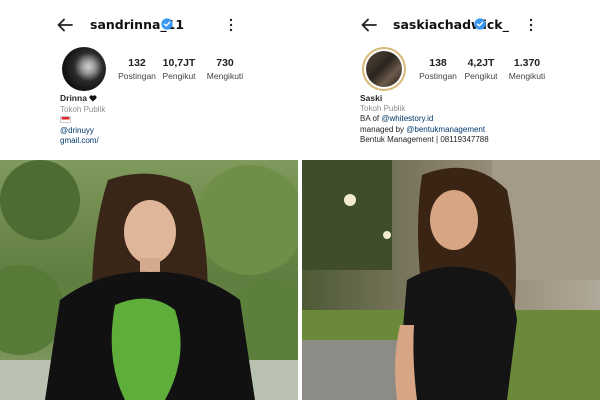  What do you see at coordinates (481, 69) in the screenshot?
I see `stat-followers: 4,2JT Pengikut` at bounding box center [481, 69].